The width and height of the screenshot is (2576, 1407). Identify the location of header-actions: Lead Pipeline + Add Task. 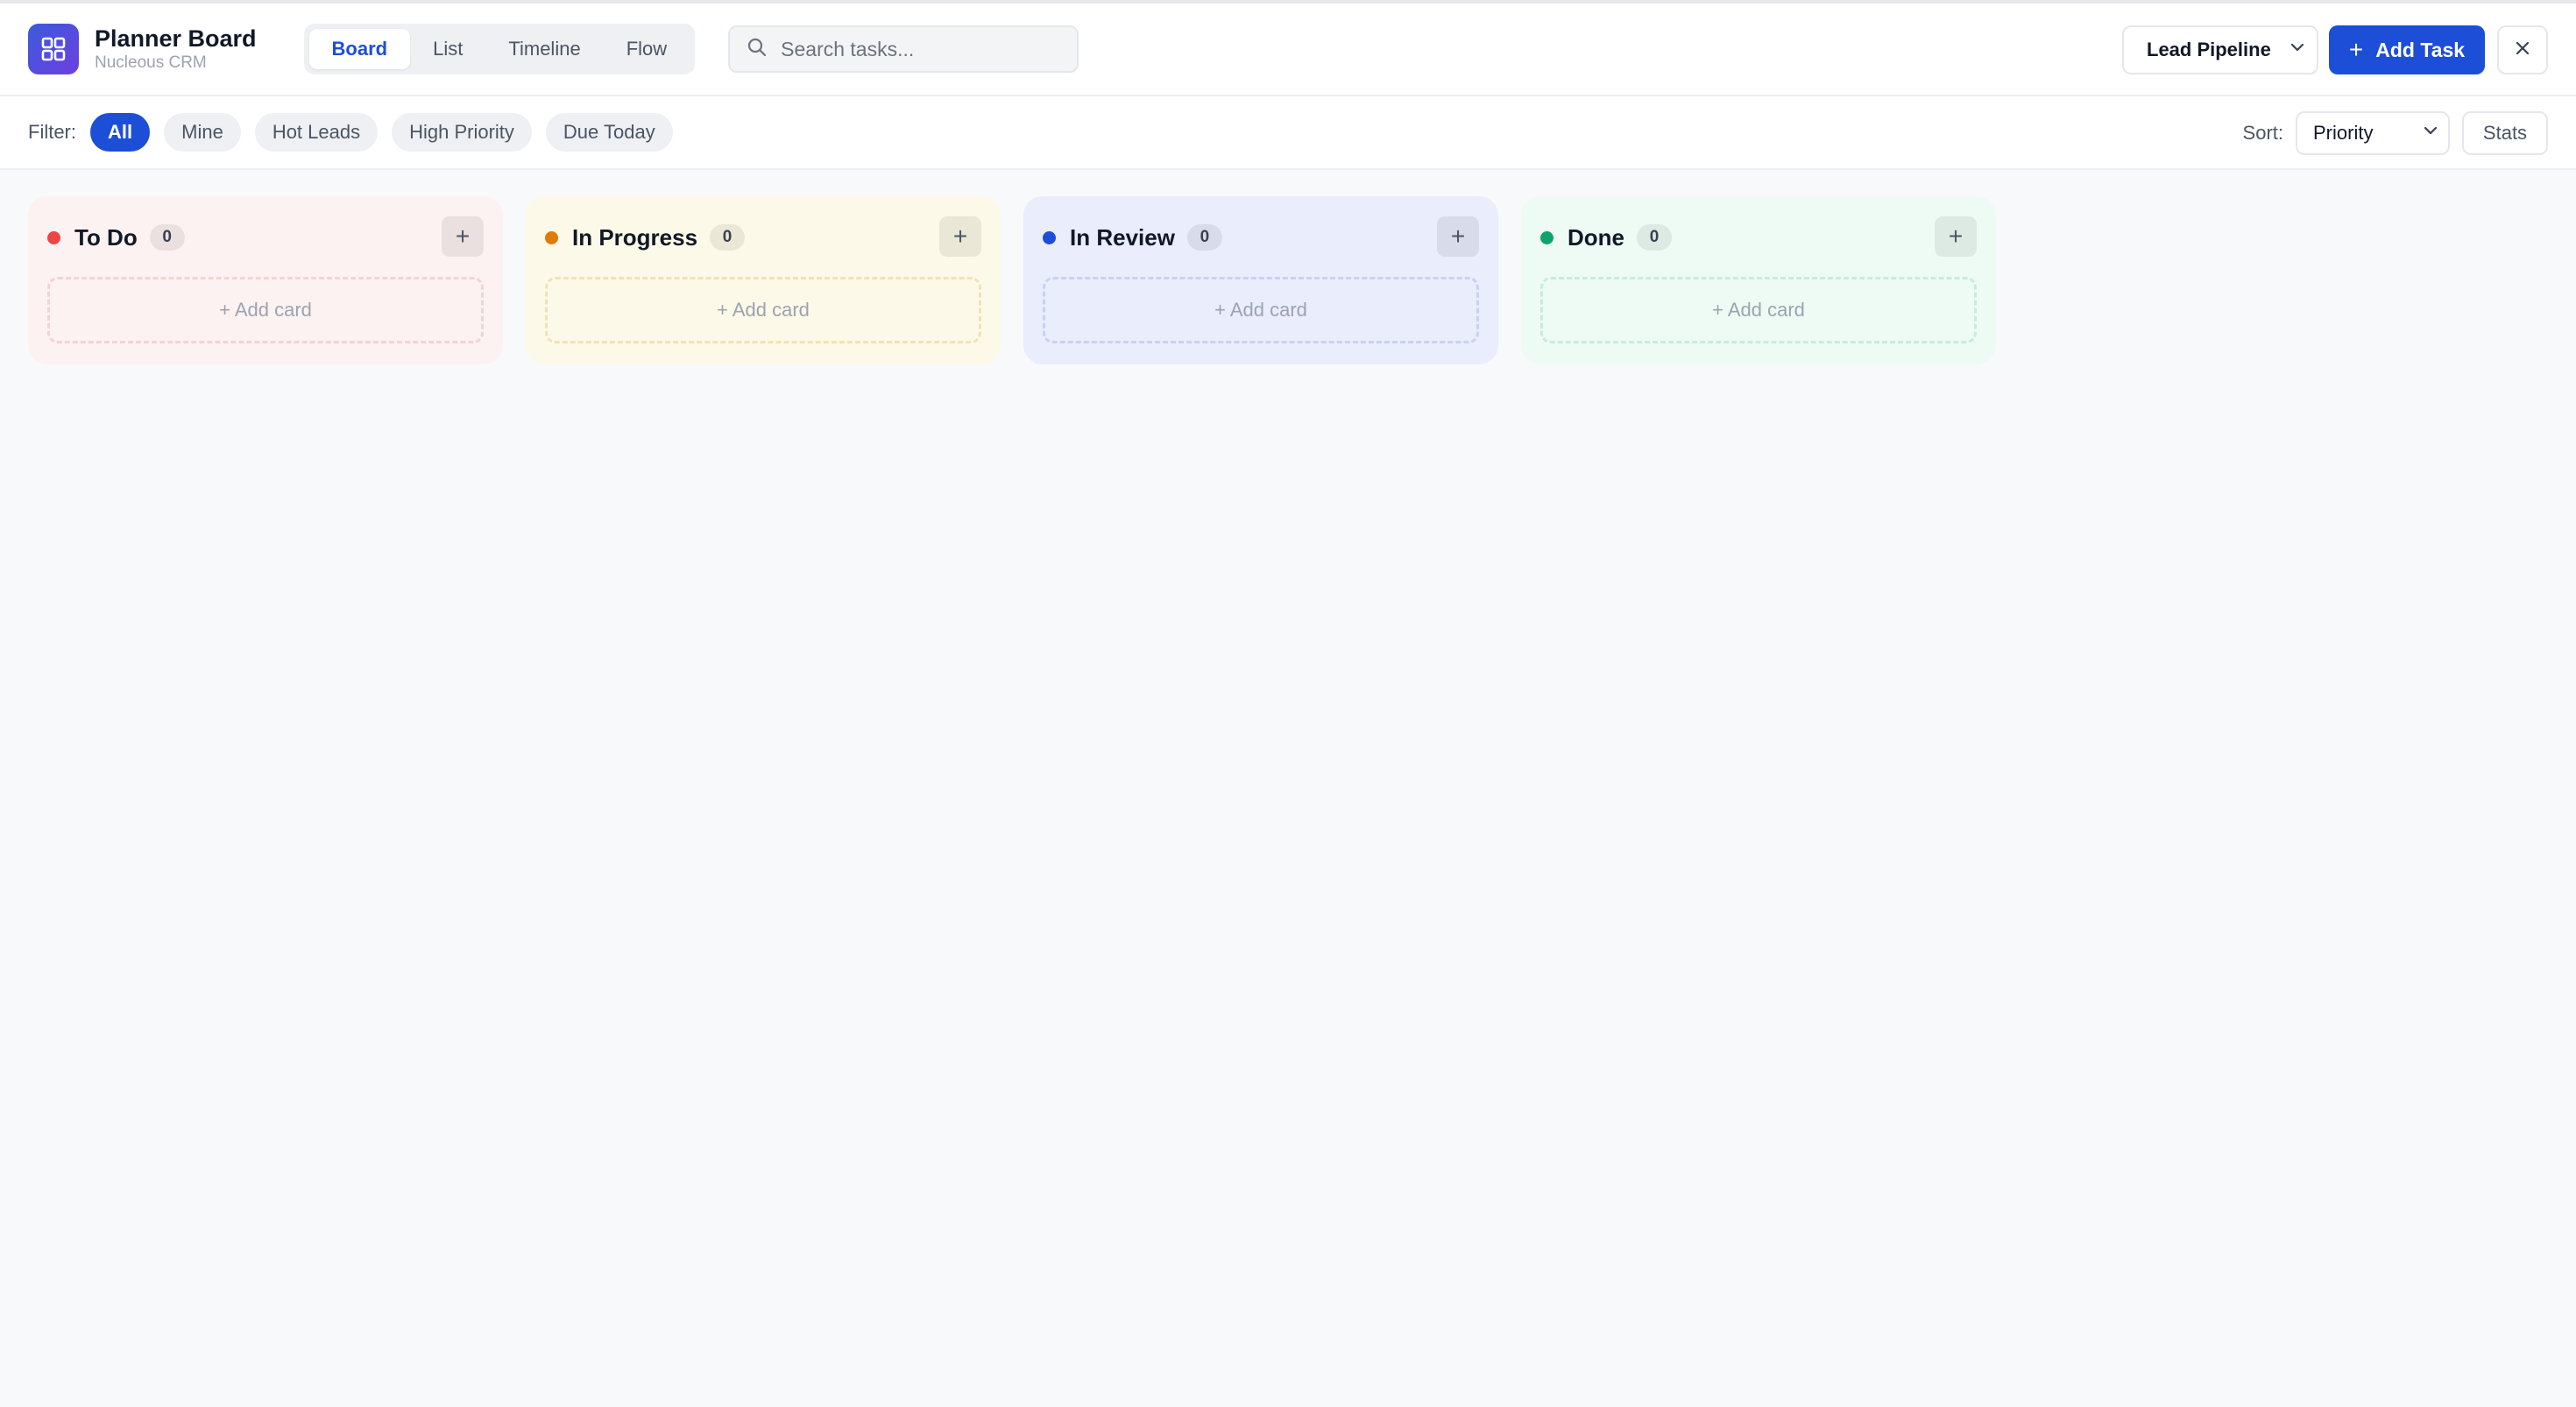
(2335, 50).